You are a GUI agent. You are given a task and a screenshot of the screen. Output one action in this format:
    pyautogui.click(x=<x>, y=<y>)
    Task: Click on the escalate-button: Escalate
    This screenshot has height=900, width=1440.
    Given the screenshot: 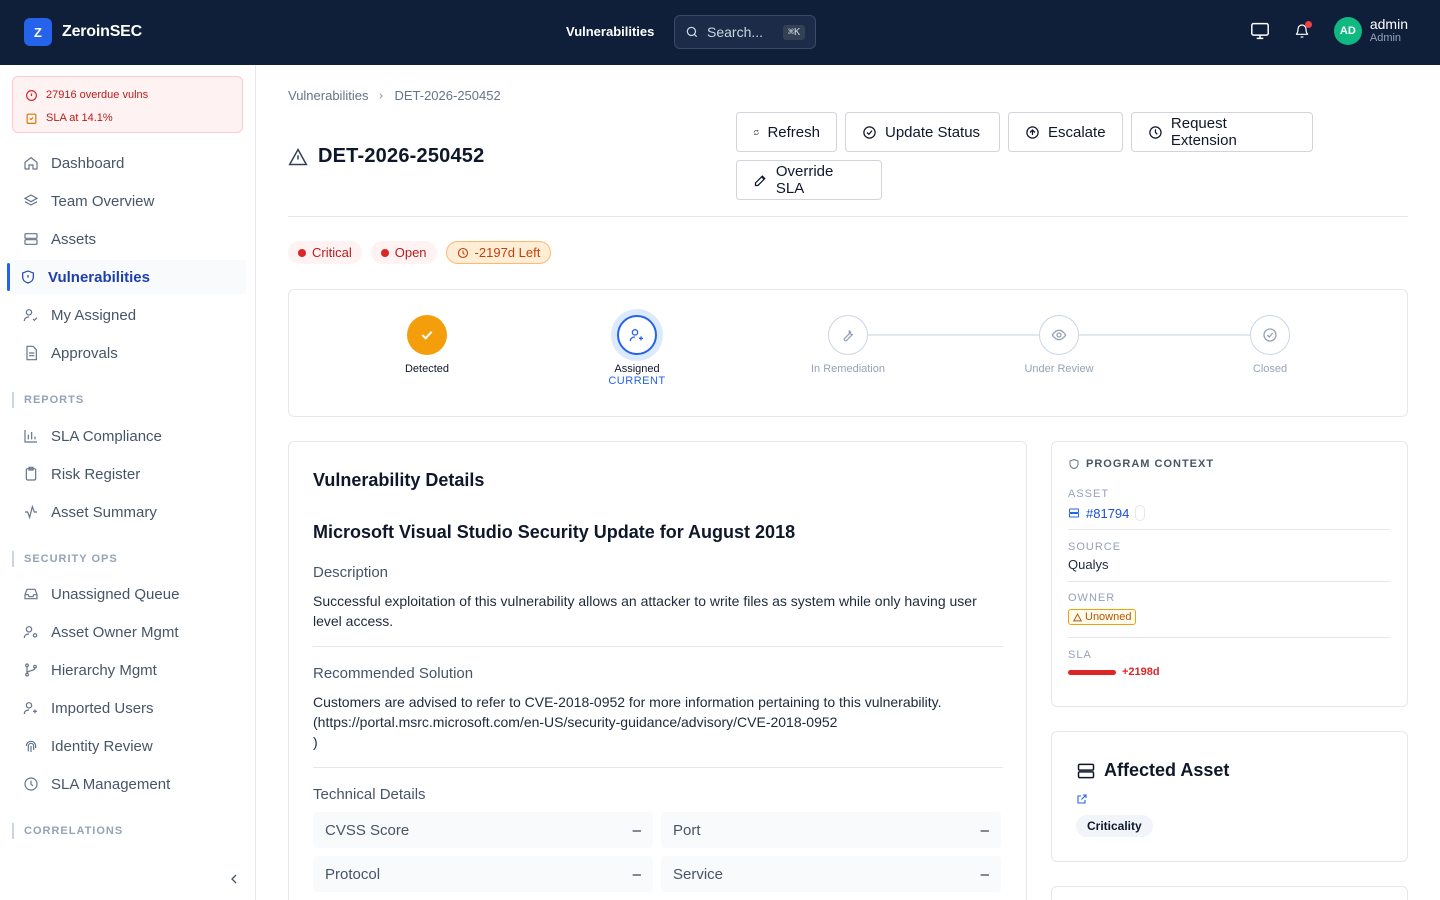 What is the action you would take?
    pyautogui.click(x=1065, y=132)
    